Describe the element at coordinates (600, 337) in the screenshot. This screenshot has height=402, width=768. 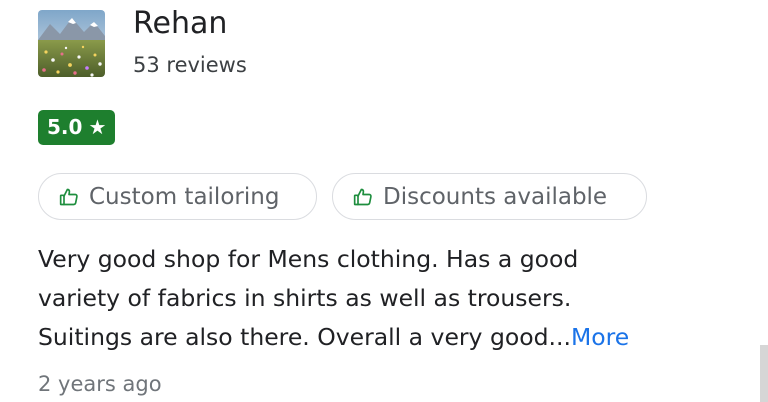
I see `more-link: More` at that location.